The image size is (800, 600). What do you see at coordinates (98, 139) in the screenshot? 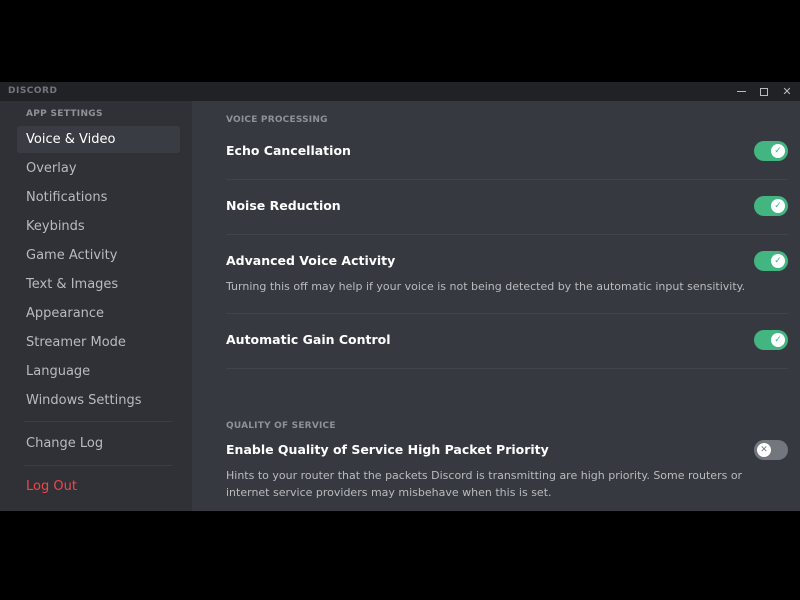
I see `sidebar-item-voice-video: Voice & Video` at bounding box center [98, 139].